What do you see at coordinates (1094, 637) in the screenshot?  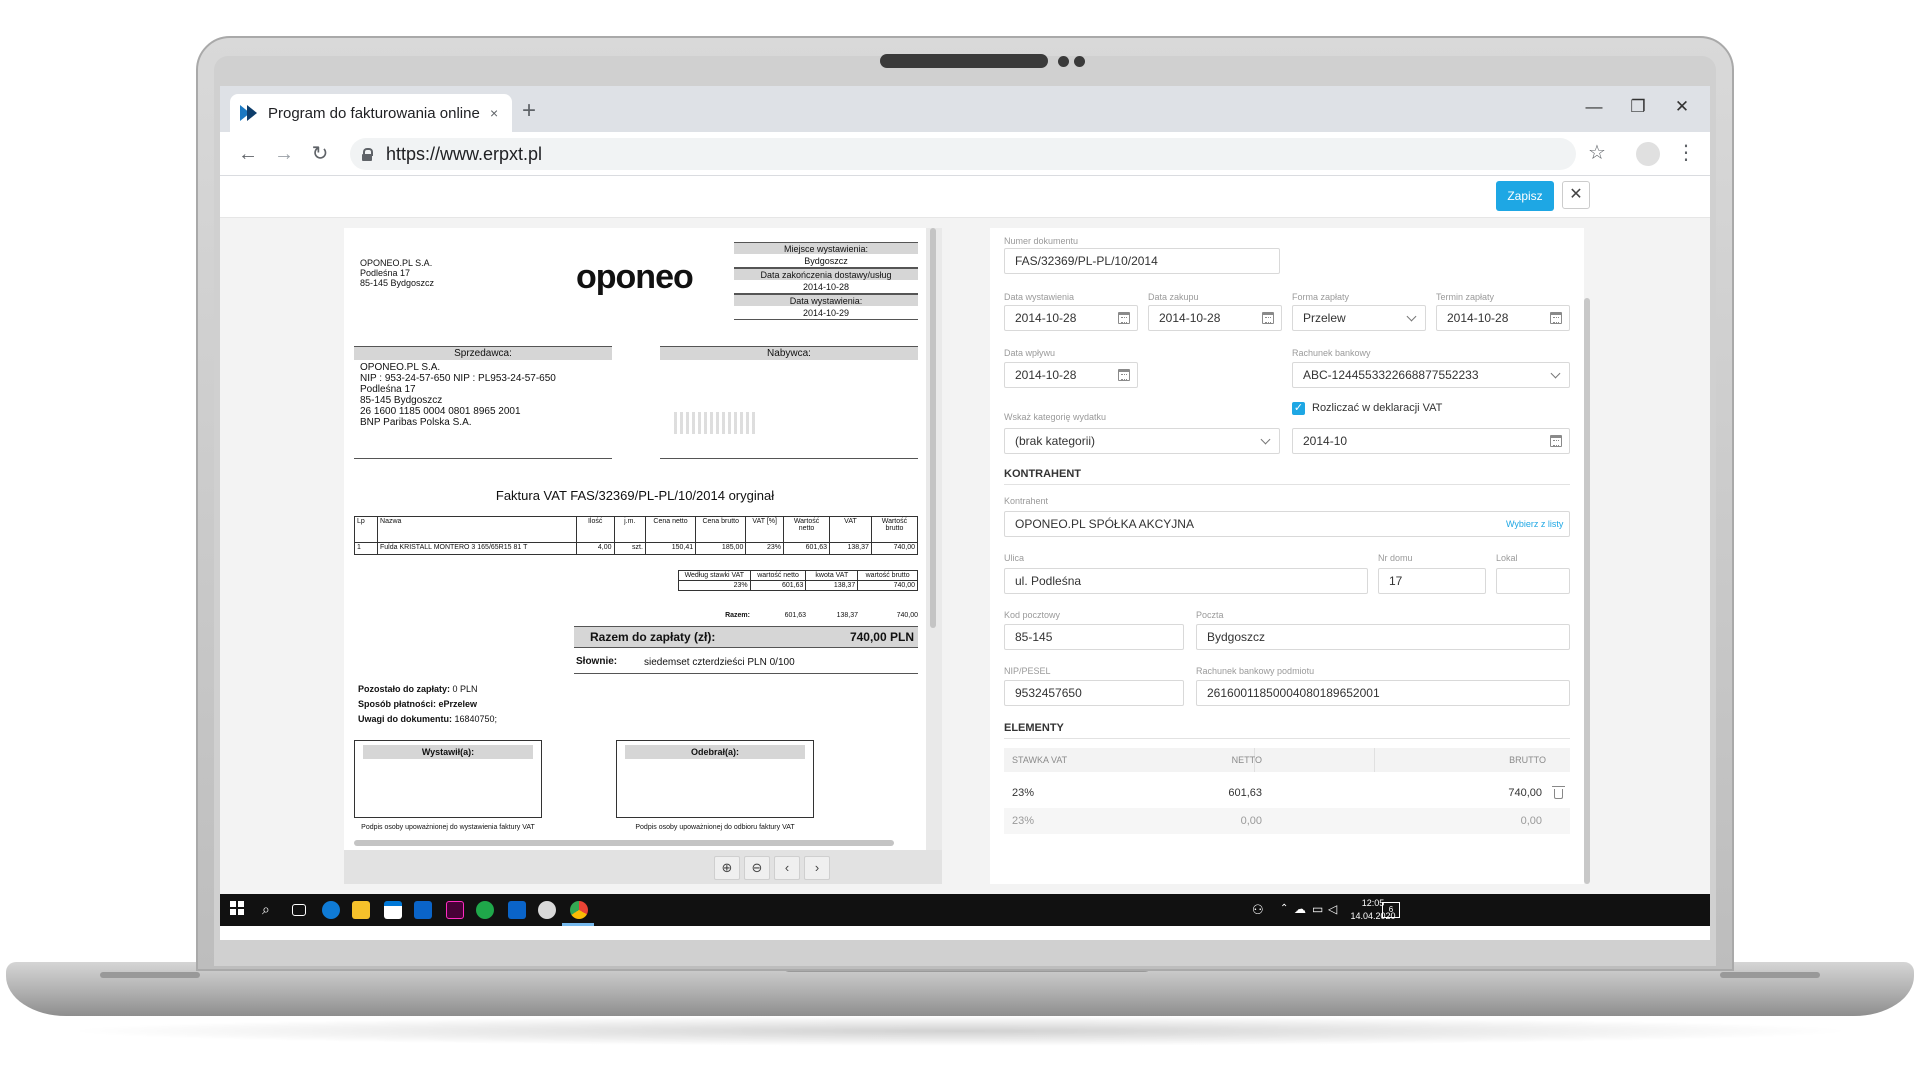 I see `postcode-input: 85-145` at bounding box center [1094, 637].